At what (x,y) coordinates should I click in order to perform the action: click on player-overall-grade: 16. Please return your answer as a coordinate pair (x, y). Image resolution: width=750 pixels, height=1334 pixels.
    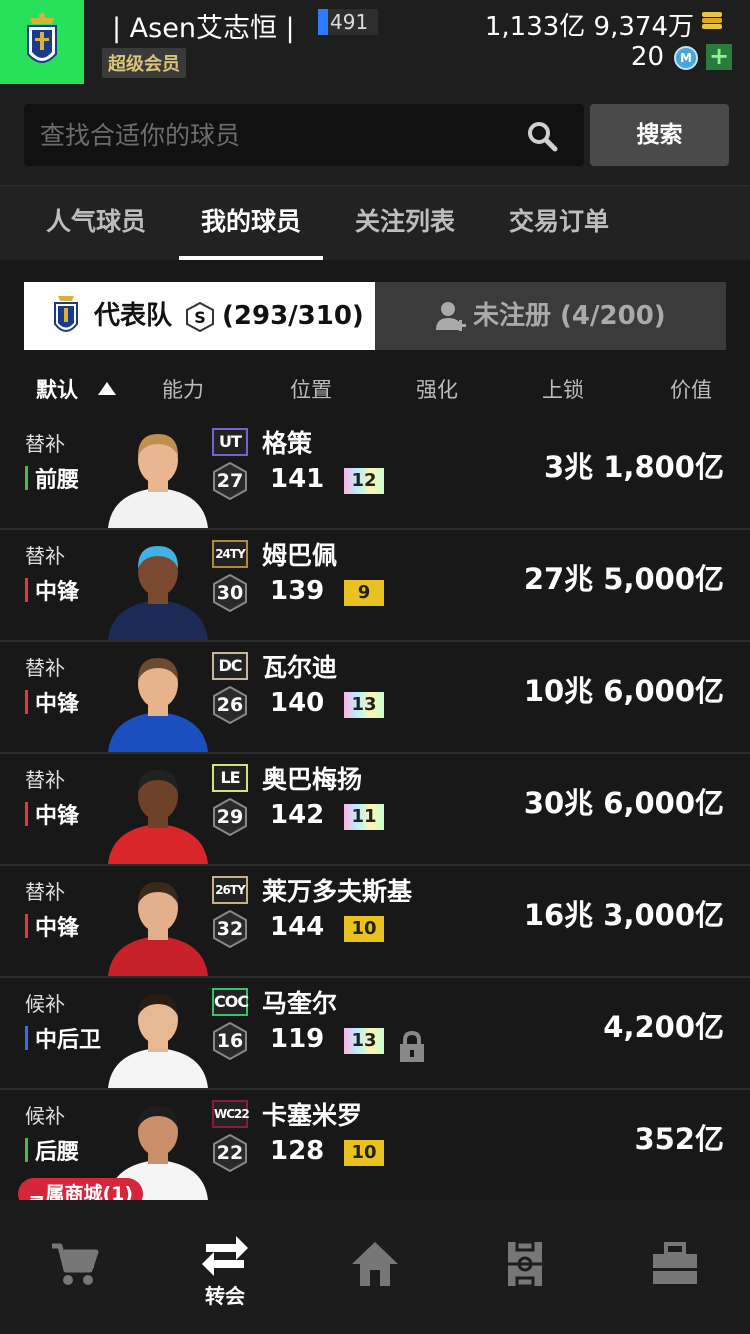
    Looking at the image, I should click on (230, 1041).